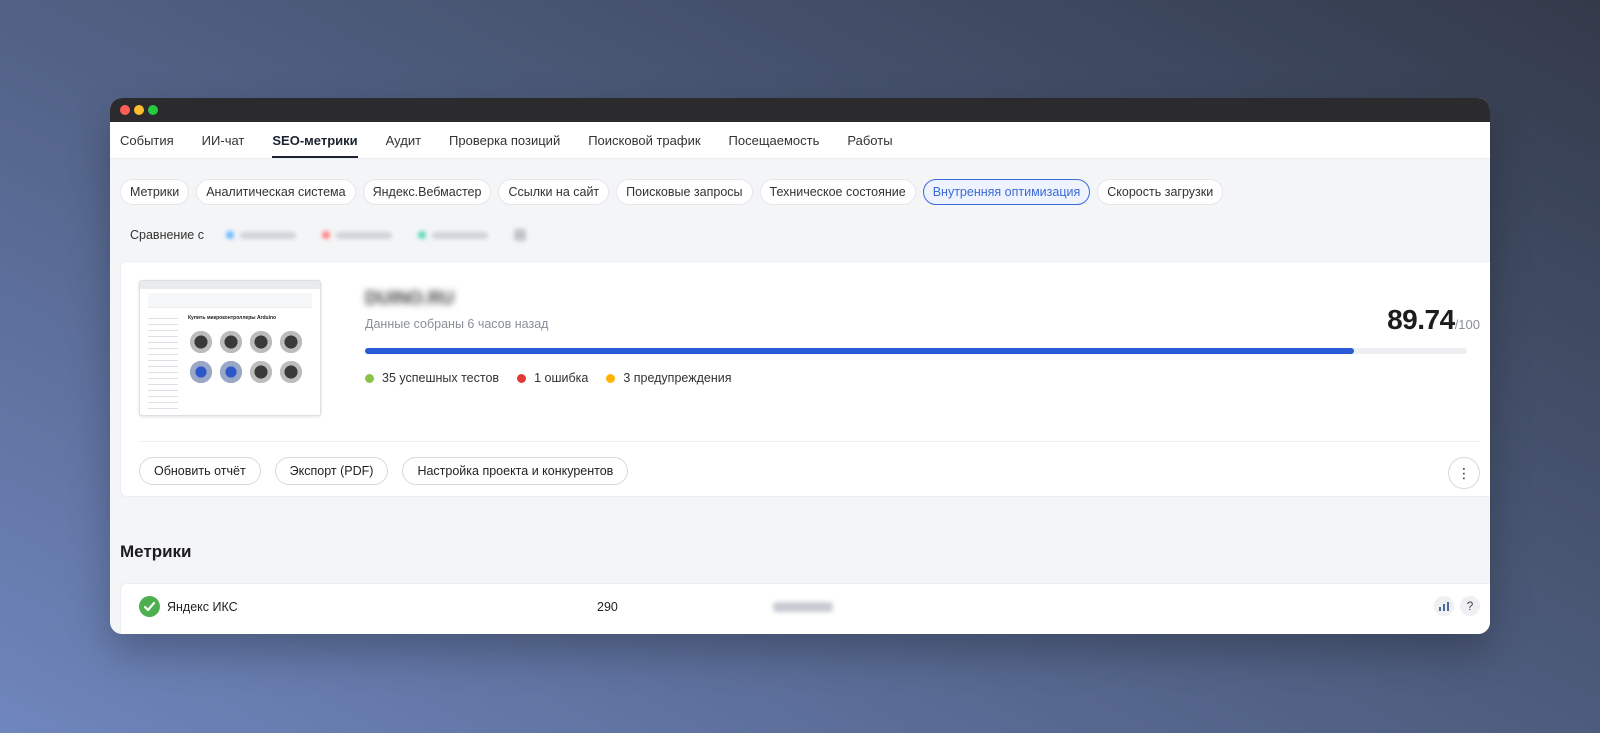 Image resolution: width=1600 pixels, height=733 pixels. Describe the element at coordinates (125, 110) in the screenshot. I see `close-window-icon` at that location.